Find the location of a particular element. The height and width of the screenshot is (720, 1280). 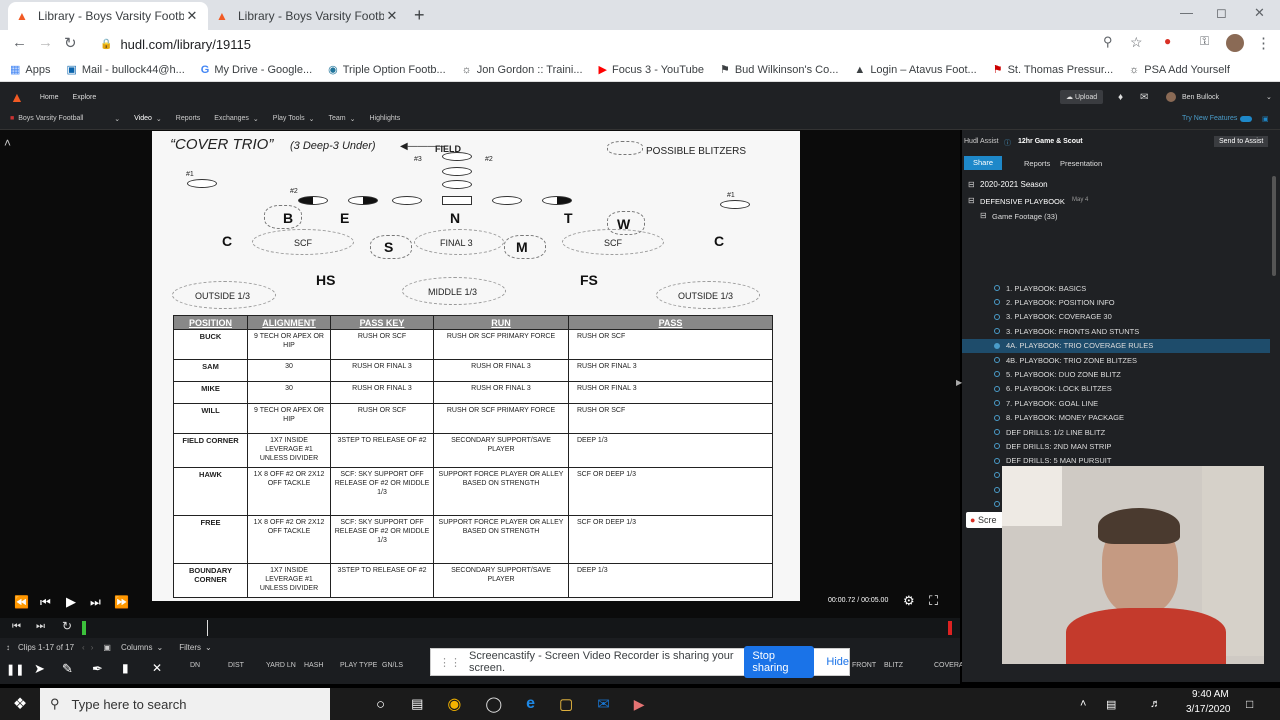

clip-timeline: ⏮ ⏭ ↻ is located at coordinates (480, 628).